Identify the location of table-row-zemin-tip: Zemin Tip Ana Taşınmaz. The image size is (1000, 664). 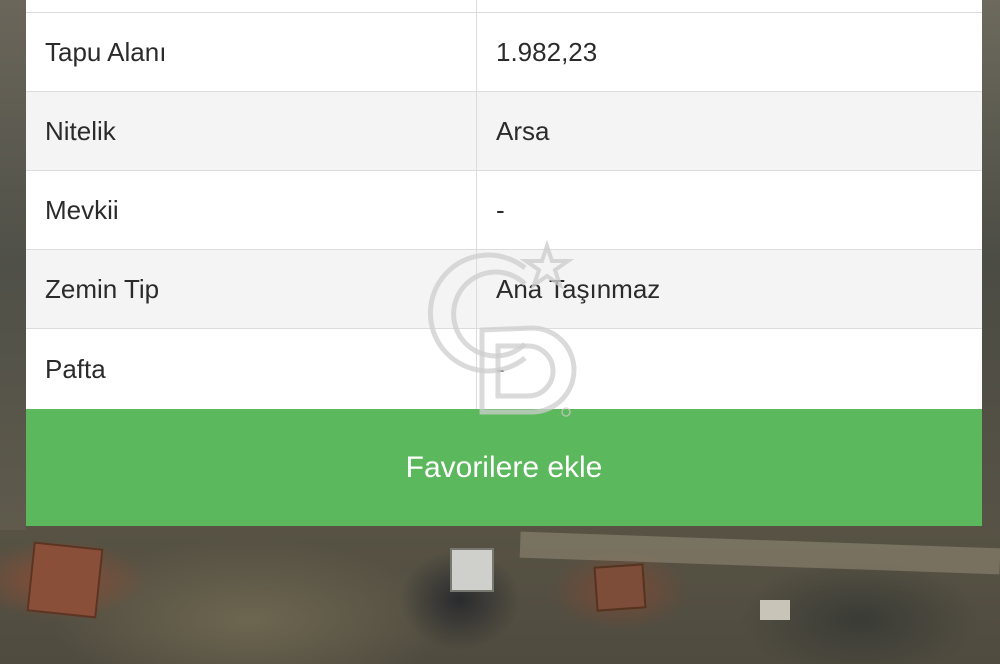
(504, 289).